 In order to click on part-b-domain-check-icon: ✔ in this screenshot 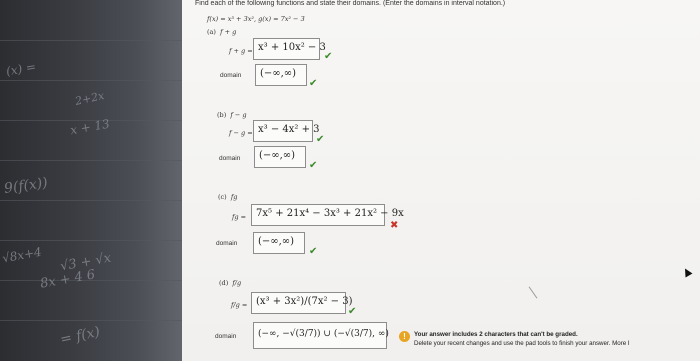, I will do `click(313, 165)`.